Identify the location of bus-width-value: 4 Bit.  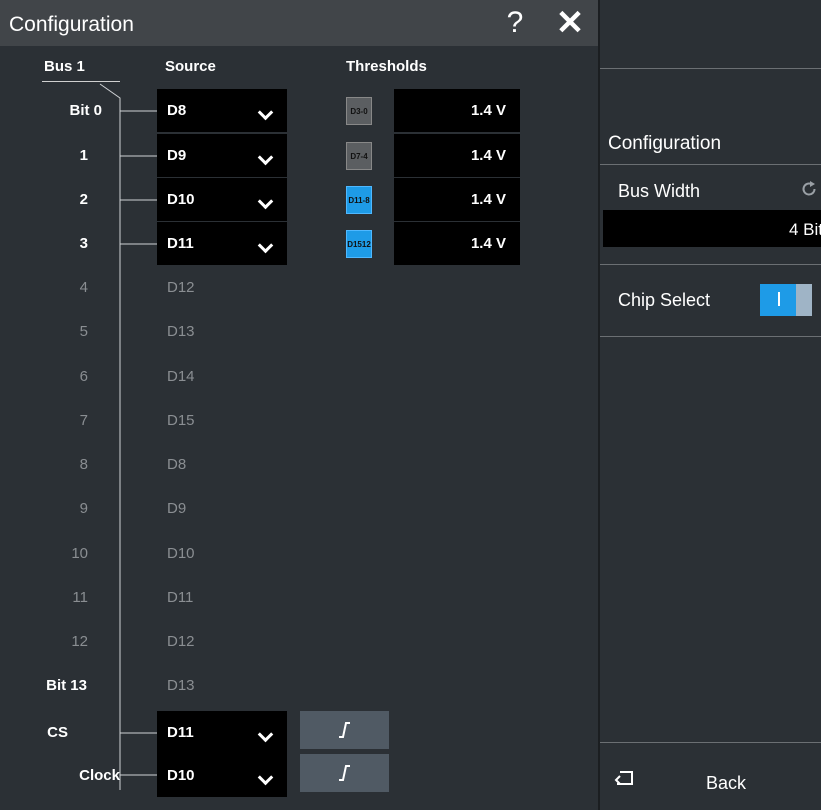
(804, 229).